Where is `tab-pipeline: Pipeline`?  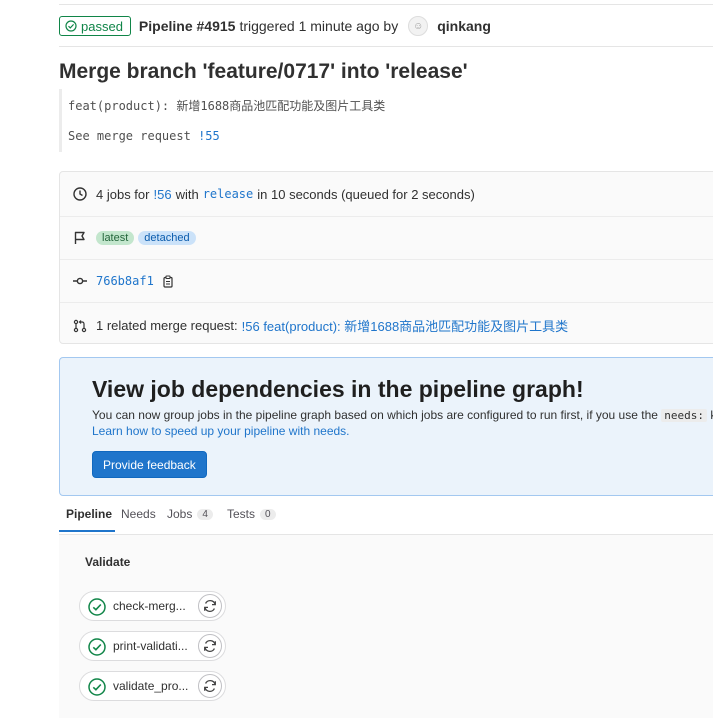
tab-pipeline: Pipeline is located at coordinates (89, 514).